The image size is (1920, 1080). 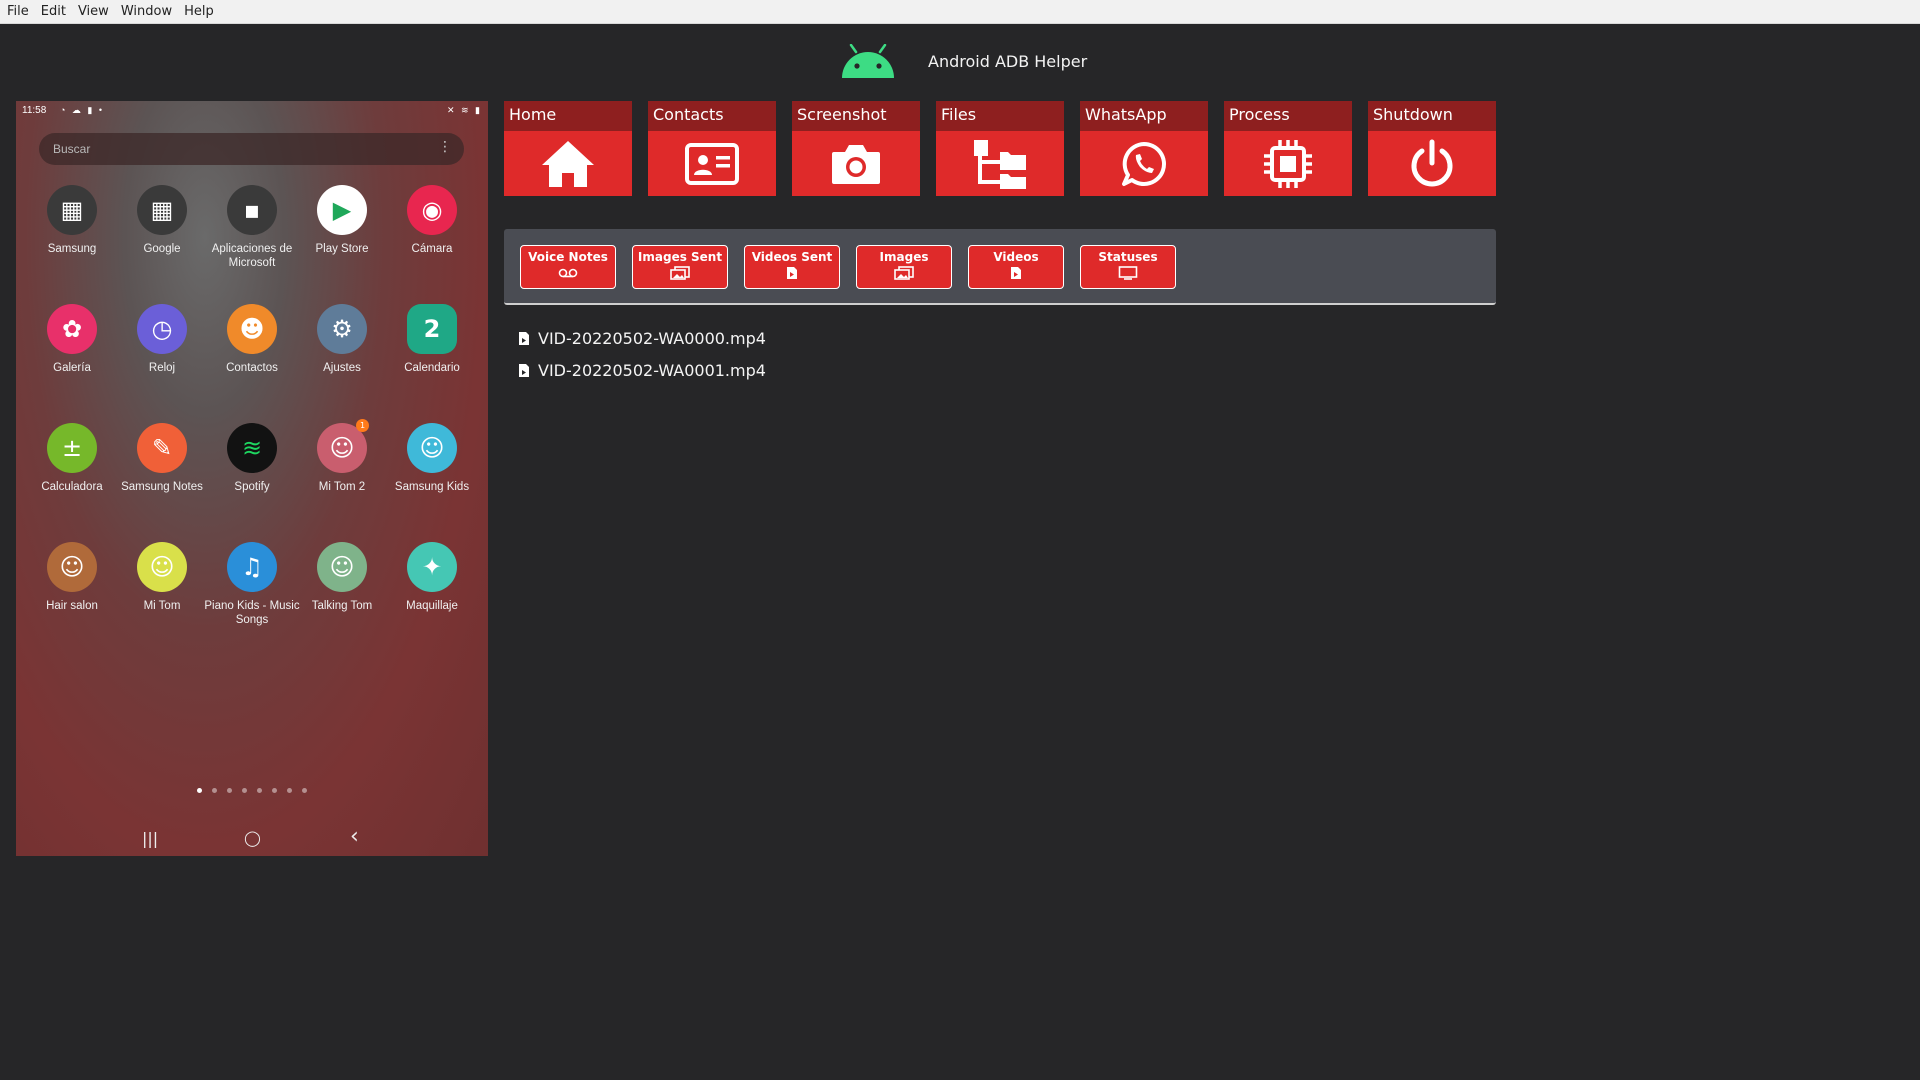 What do you see at coordinates (72, 210) in the screenshot?
I see `samsung-folder-icon: ▦` at bounding box center [72, 210].